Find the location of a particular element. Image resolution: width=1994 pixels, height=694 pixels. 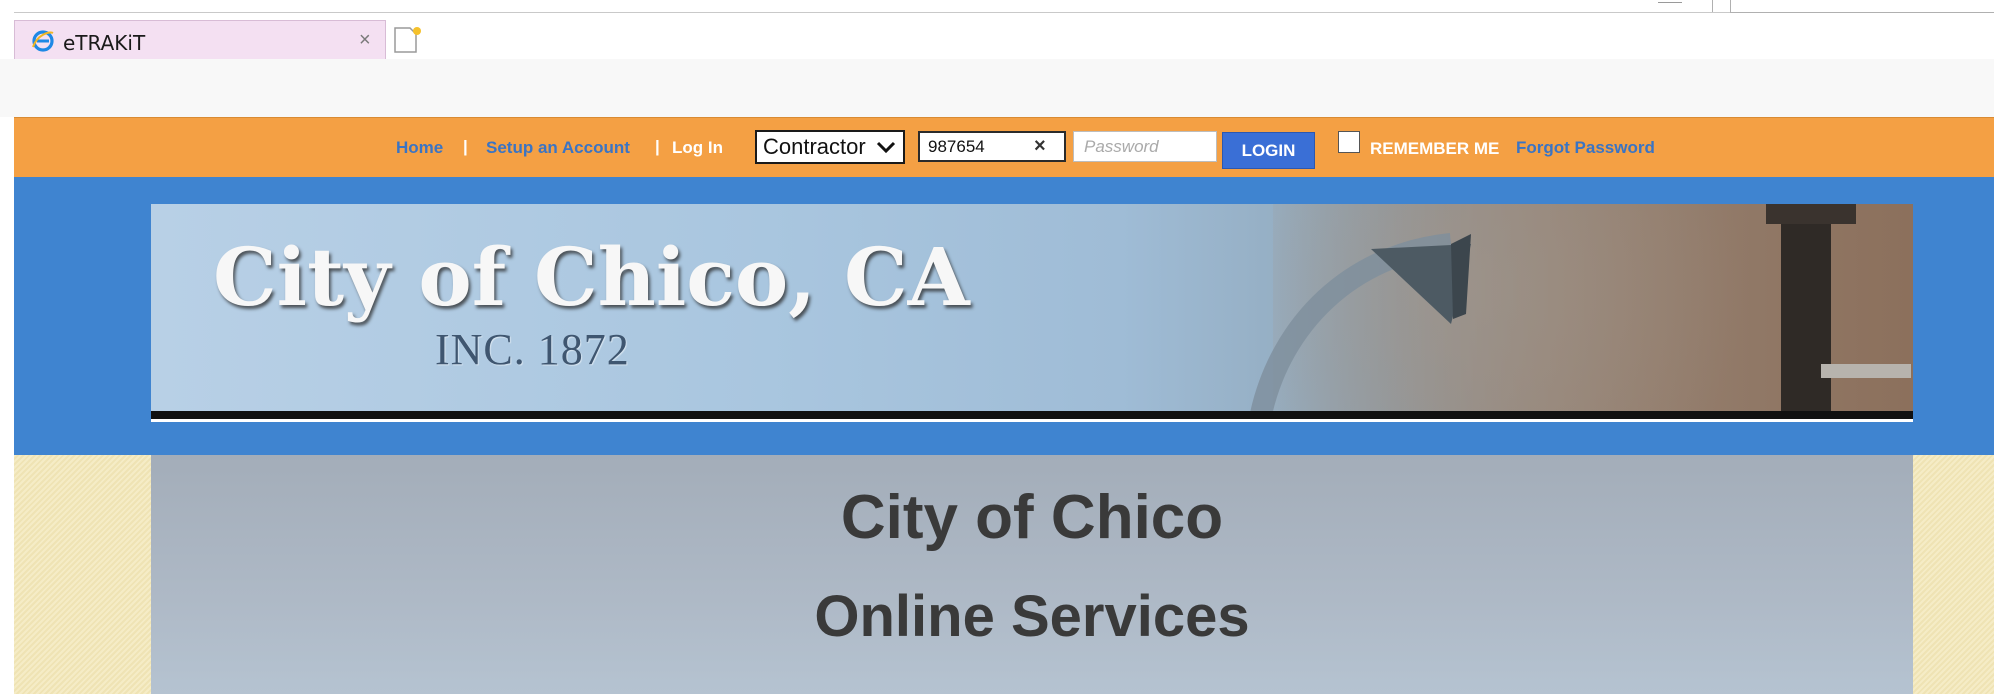

new-tab-icon is located at coordinates (407, 40).